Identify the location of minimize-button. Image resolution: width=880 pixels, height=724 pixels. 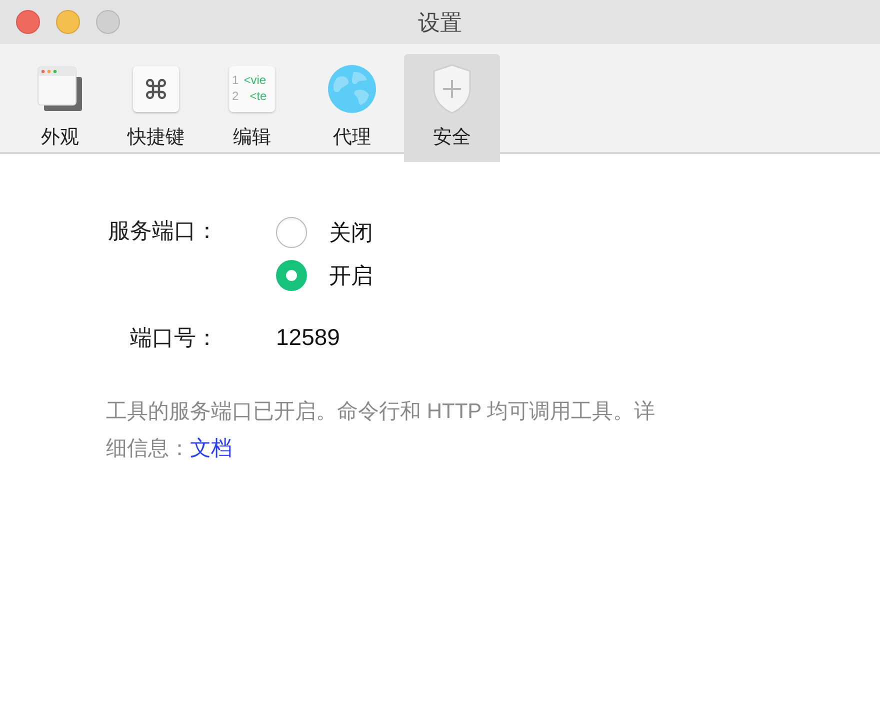
(68, 22).